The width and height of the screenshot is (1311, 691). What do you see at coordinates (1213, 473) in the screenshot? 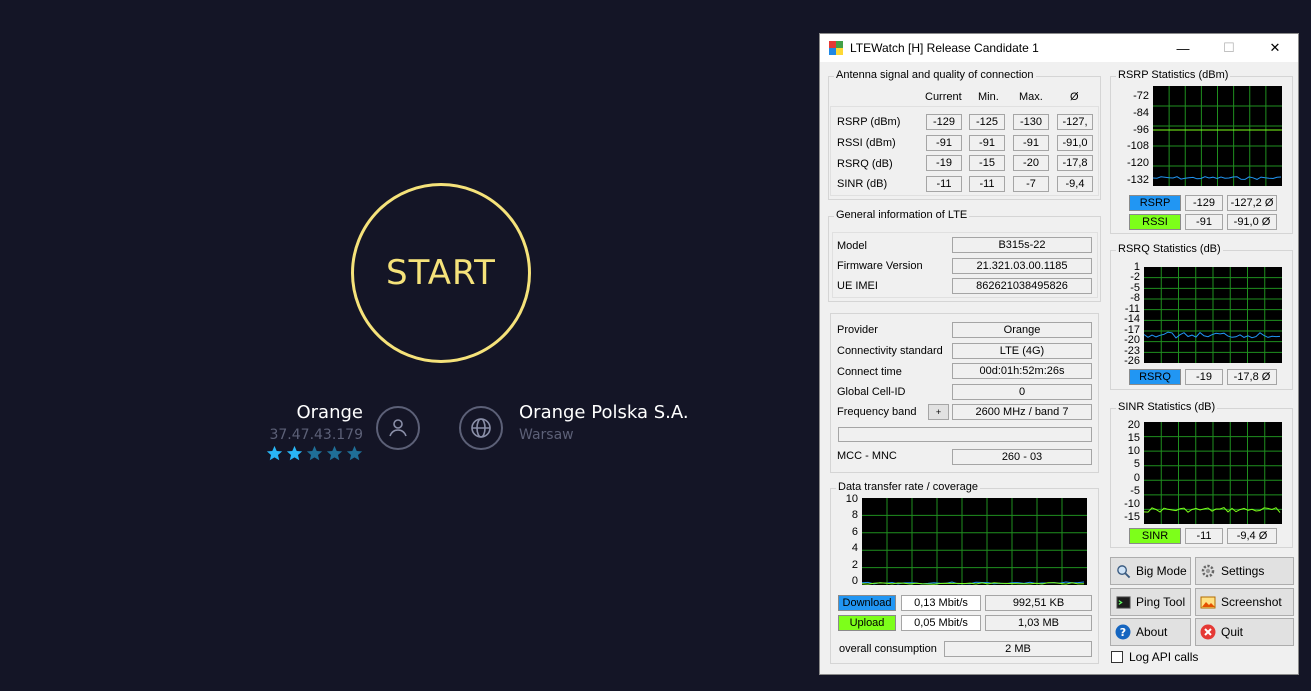
I see `sinr-chart` at bounding box center [1213, 473].